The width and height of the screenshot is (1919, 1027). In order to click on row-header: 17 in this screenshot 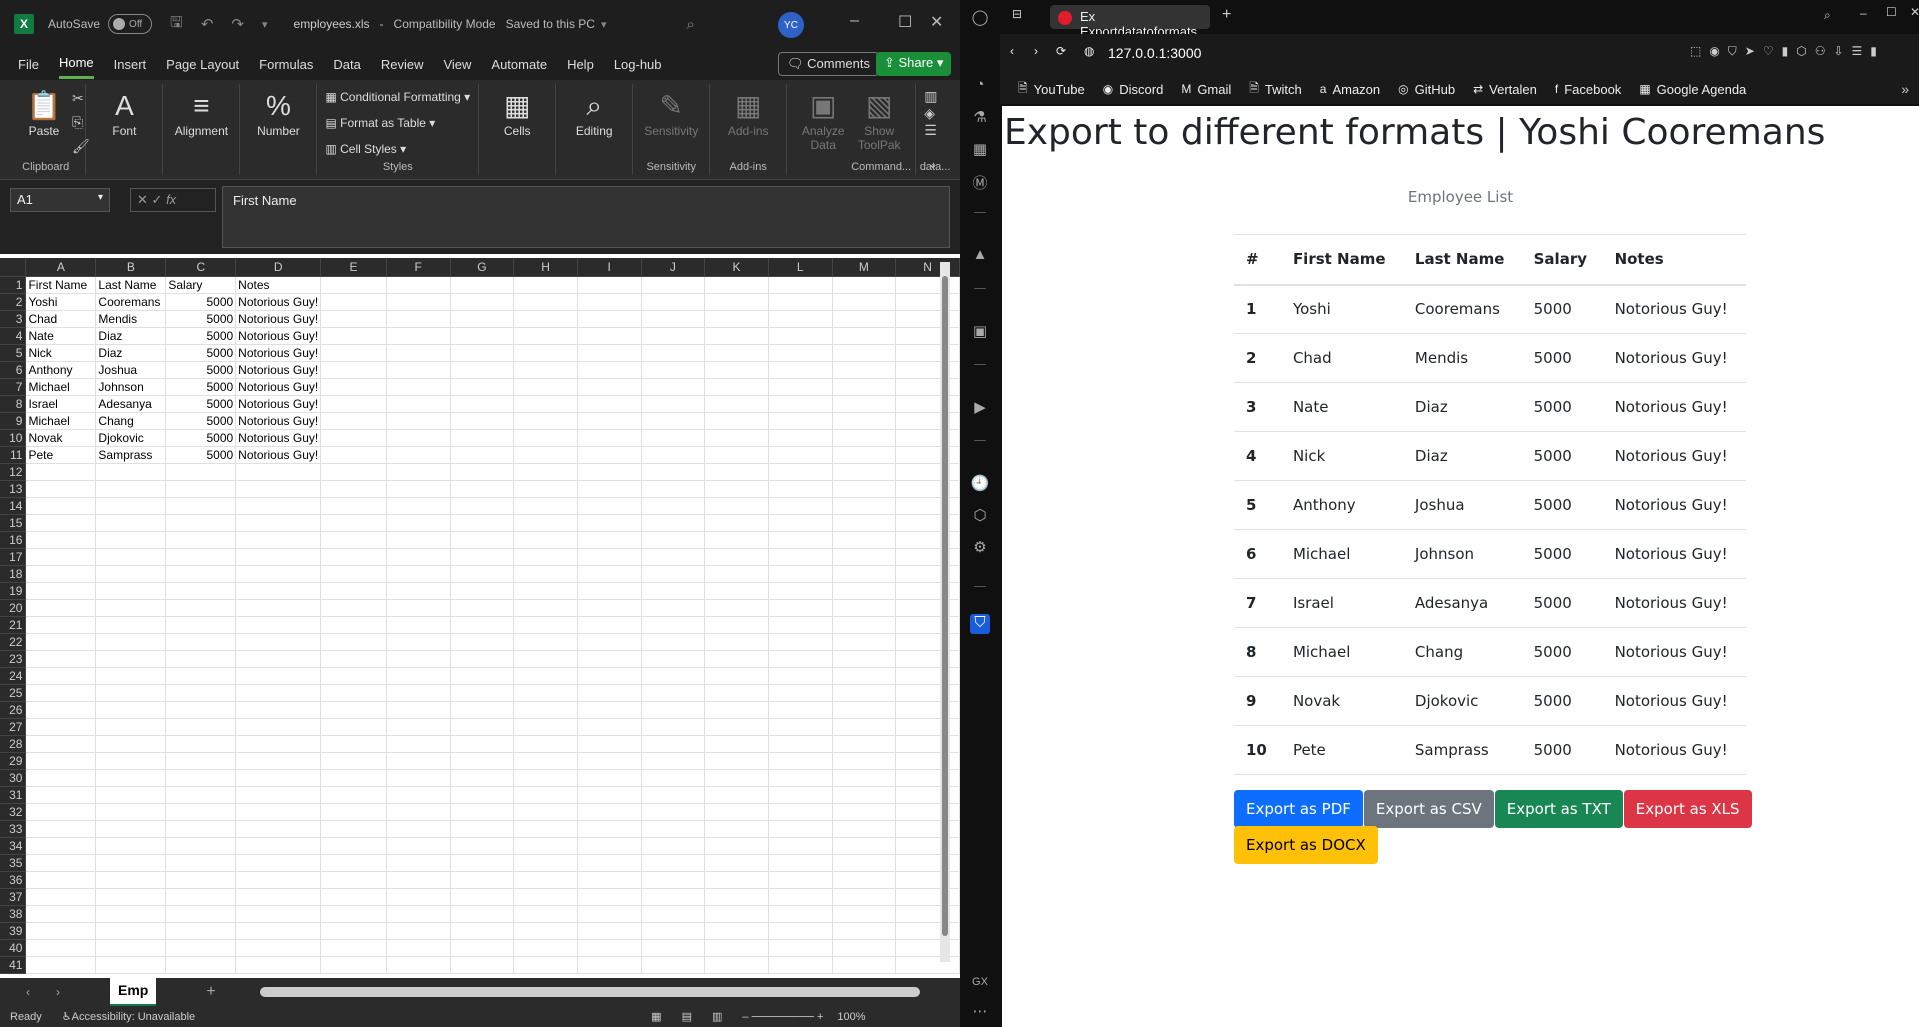, I will do `click(13, 557)`.